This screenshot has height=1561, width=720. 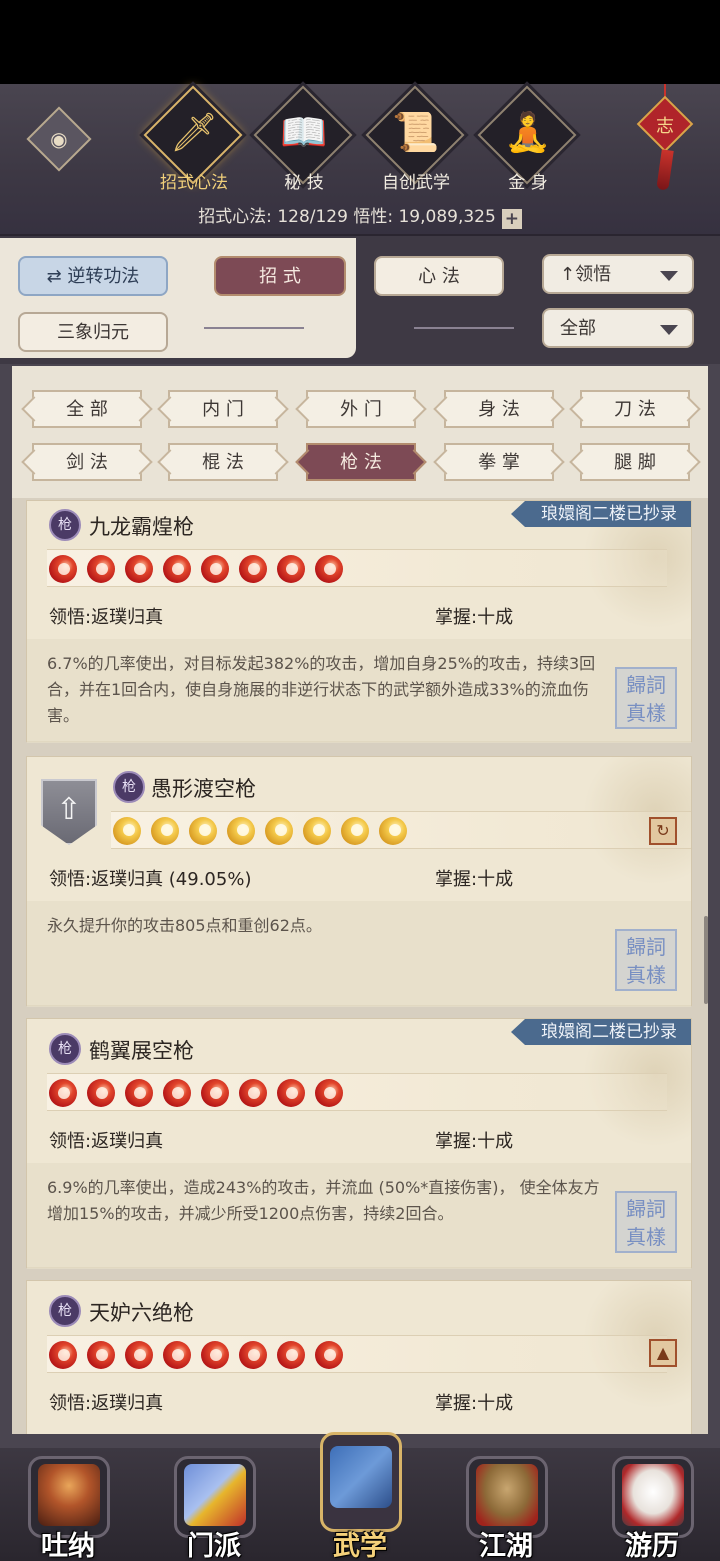 I want to click on monk-icon, so click(x=69, y=1495).